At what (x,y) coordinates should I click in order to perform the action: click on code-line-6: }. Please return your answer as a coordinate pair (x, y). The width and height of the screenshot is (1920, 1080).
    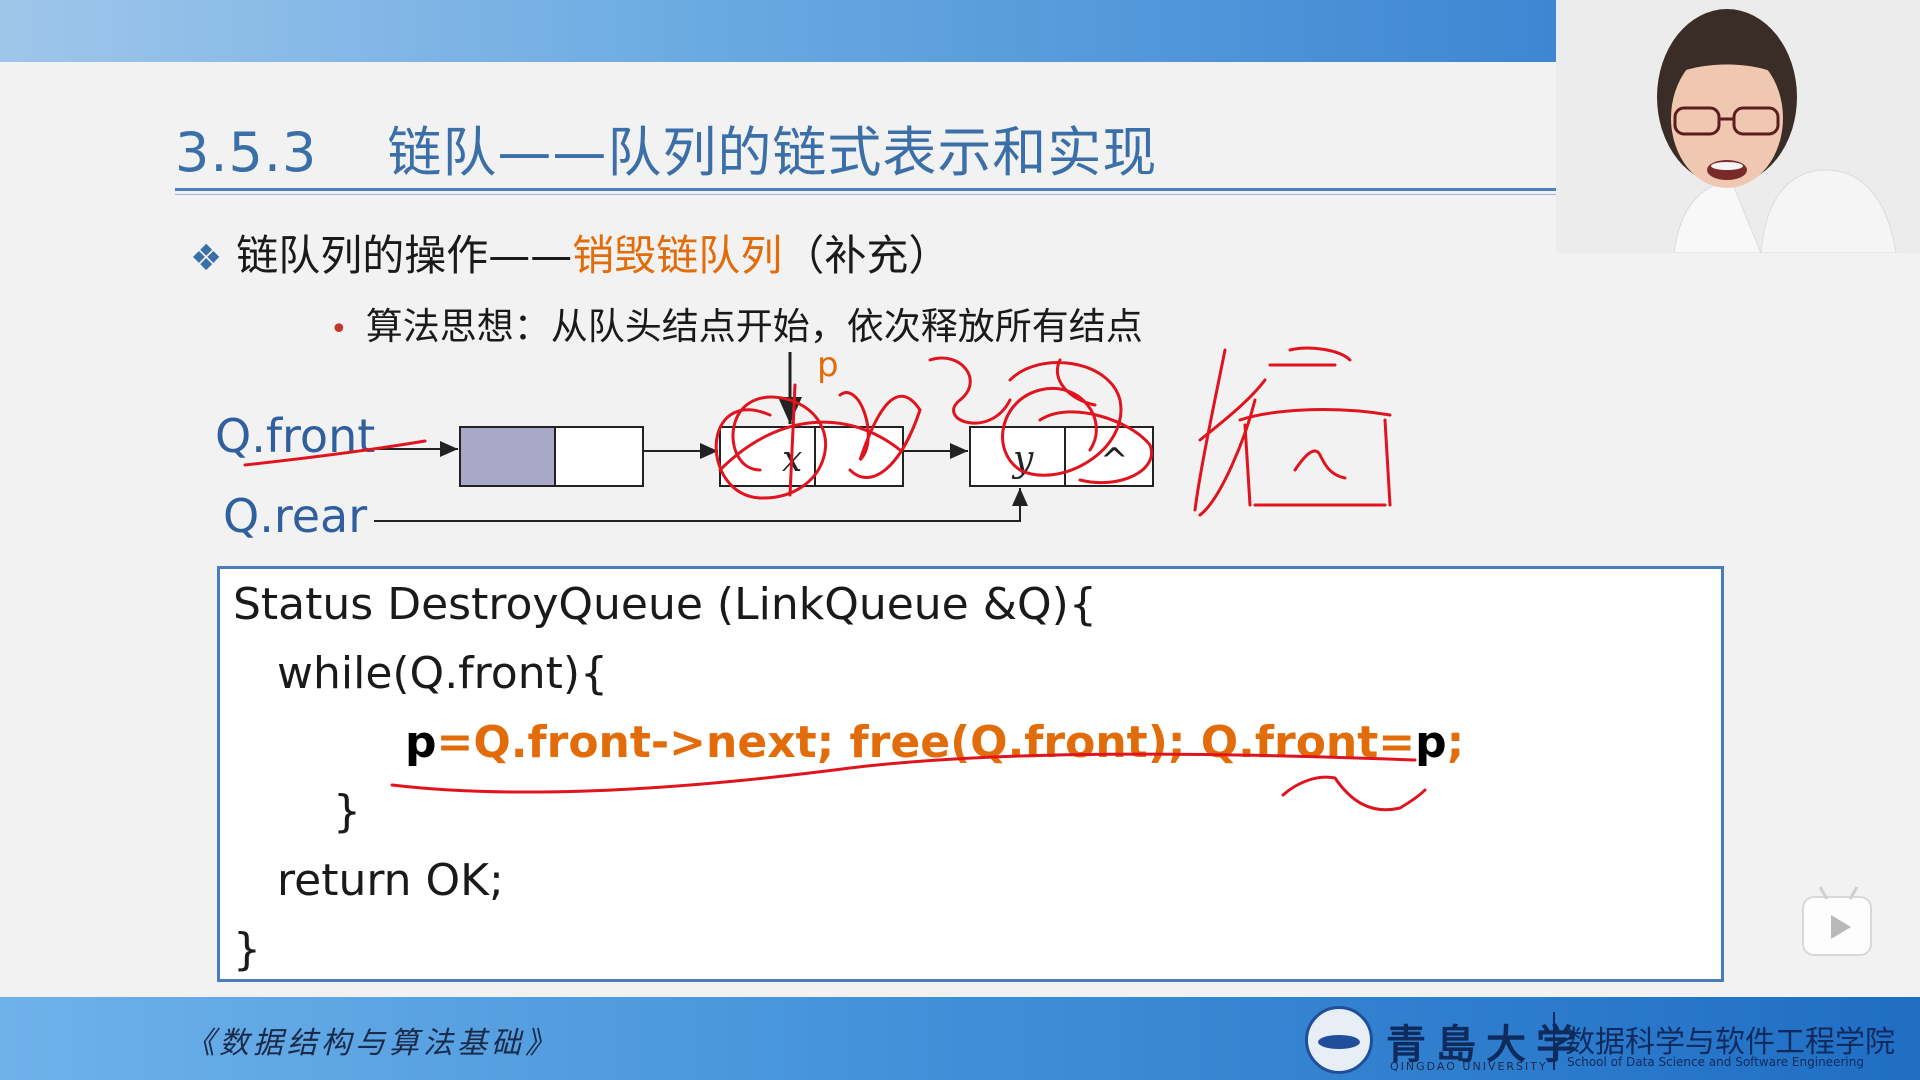
    Looking at the image, I should click on (247, 949).